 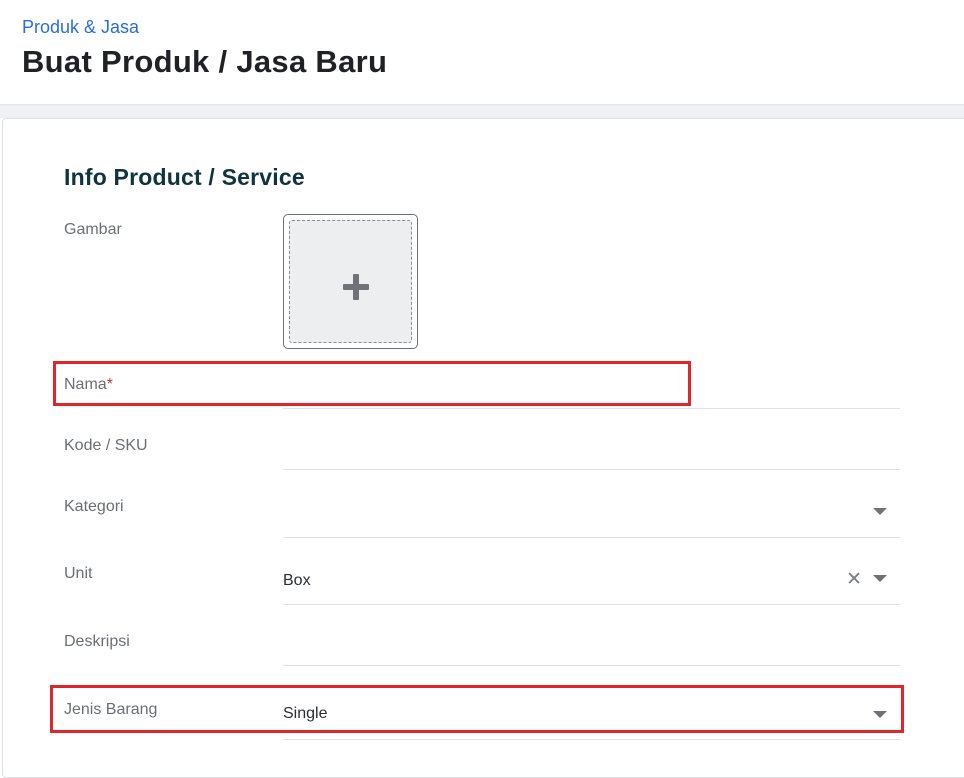 I want to click on image-upload-button, so click(x=350, y=281).